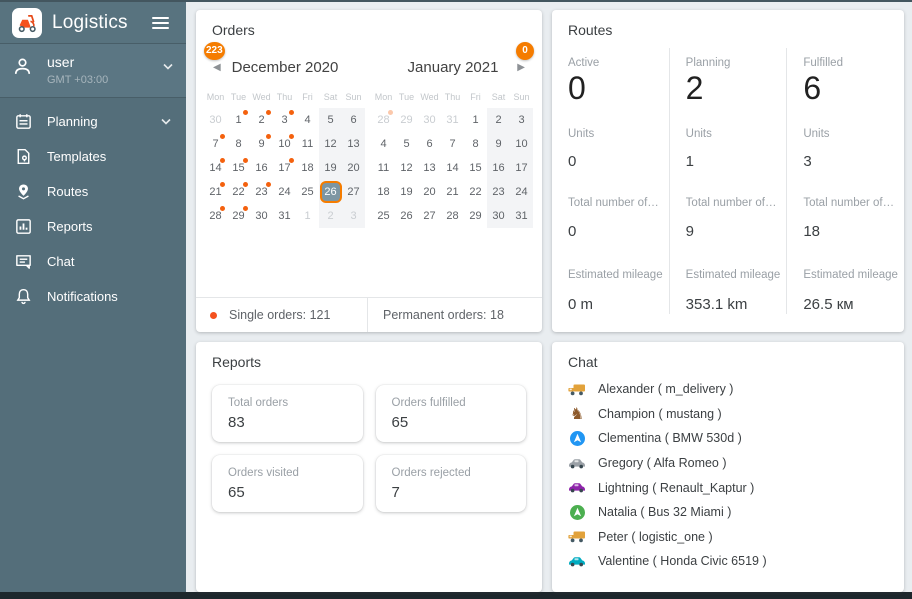 This screenshot has width=912, height=599. What do you see at coordinates (287, 413) in the screenshot?
I see `report-stat-card: Total orders 83` at bounding box center [287, 413].